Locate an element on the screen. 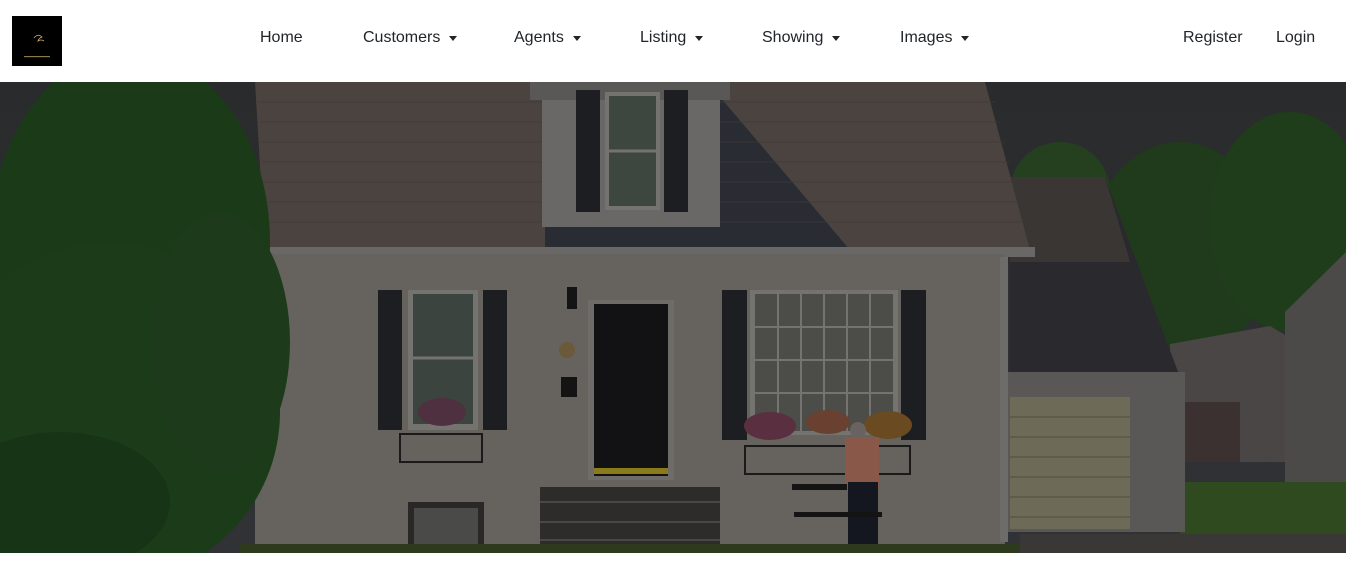  nav-agents-label: Agents is located at coordinates (539, 37).